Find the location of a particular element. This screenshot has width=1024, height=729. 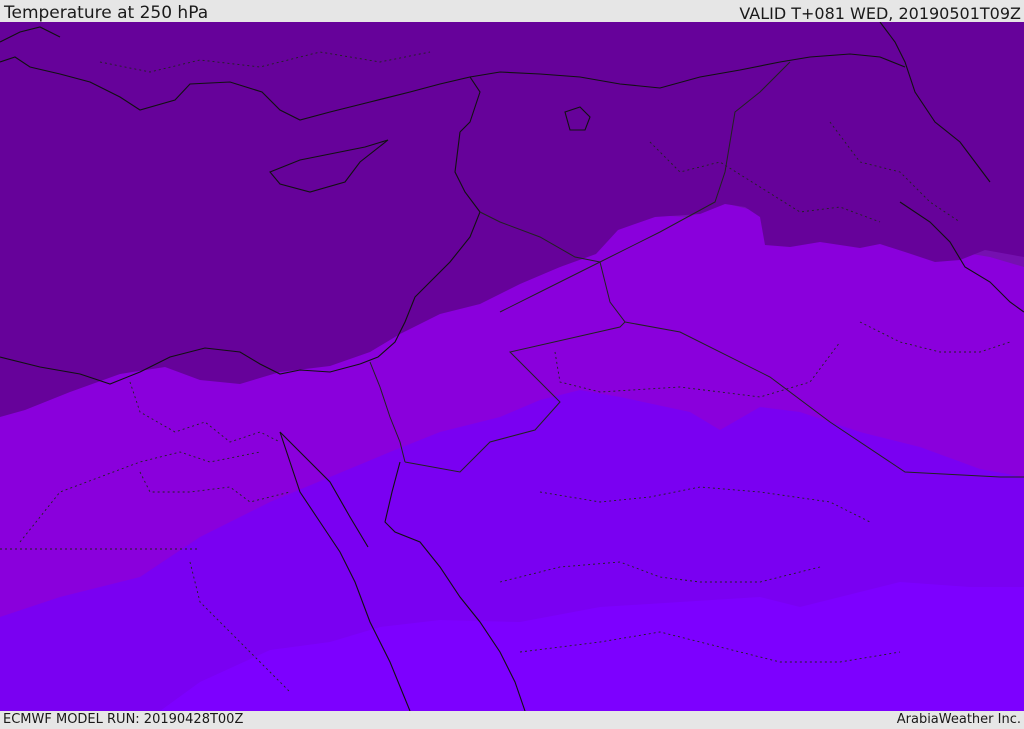

map-title: Temperature at 250 hPa is located at coordinates (106, 13).